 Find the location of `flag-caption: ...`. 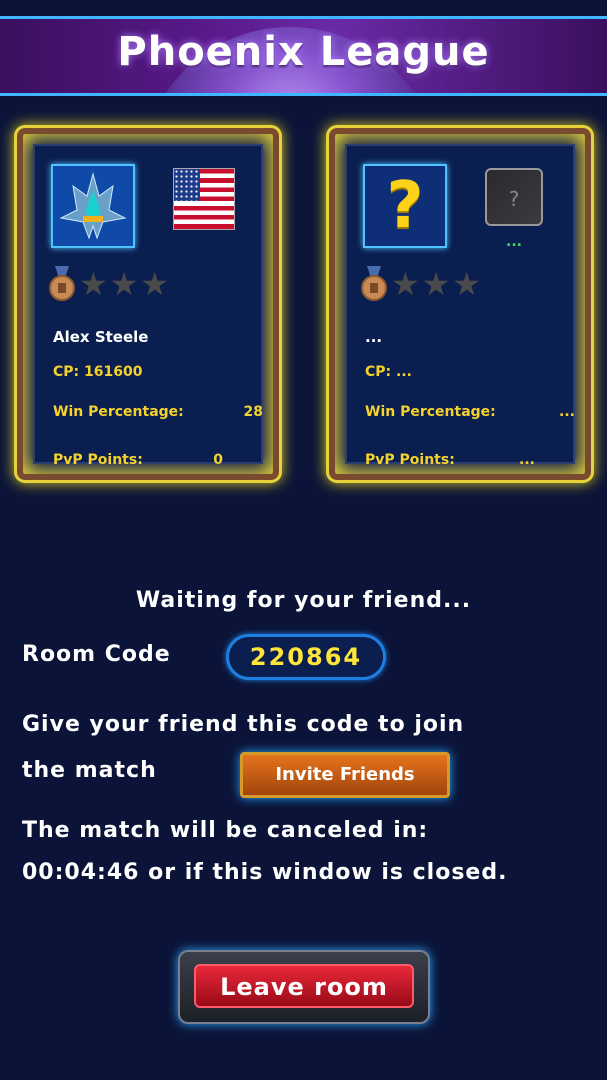

flag-caption: ... is located at coordinates (514, 242).